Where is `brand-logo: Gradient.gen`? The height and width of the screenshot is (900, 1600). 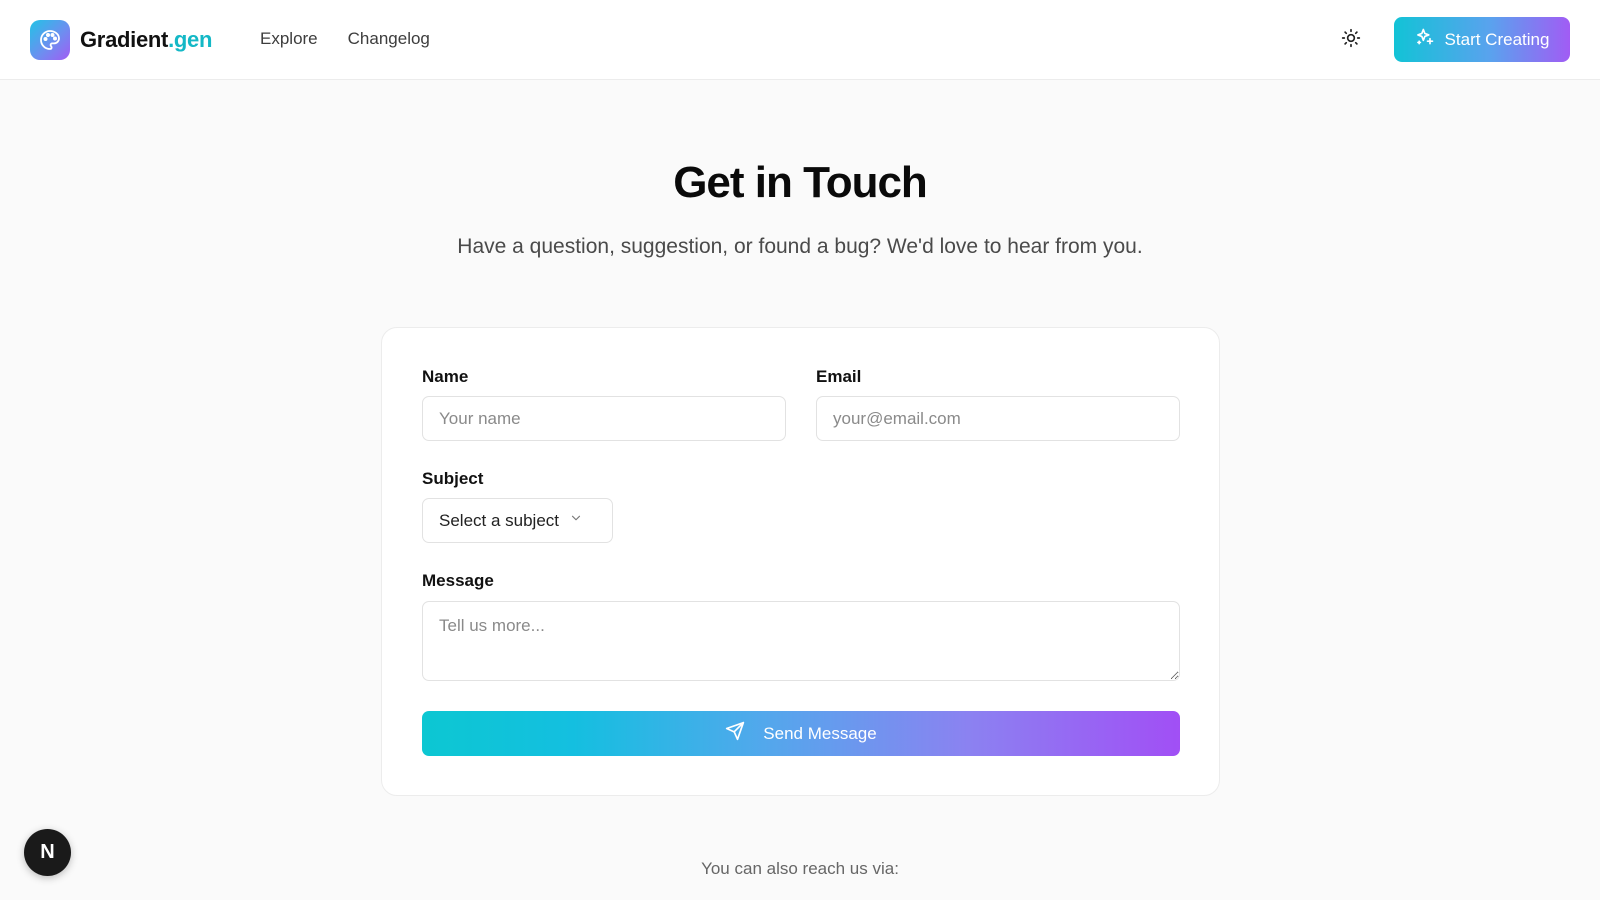 brand-logo: Gradient.gen is located at coordinates (121, 40).